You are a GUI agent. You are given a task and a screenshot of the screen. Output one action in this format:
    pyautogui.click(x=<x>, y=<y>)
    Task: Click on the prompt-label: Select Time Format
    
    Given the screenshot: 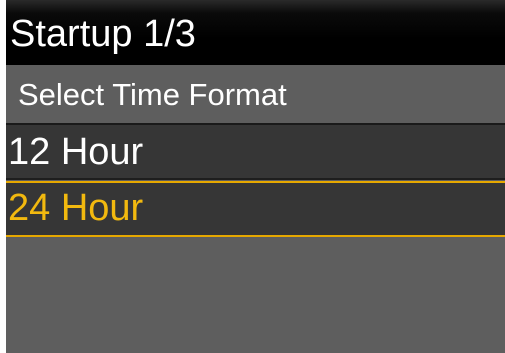 What is the action you would take?
    pyautogui.click(x=152, y=94)
    